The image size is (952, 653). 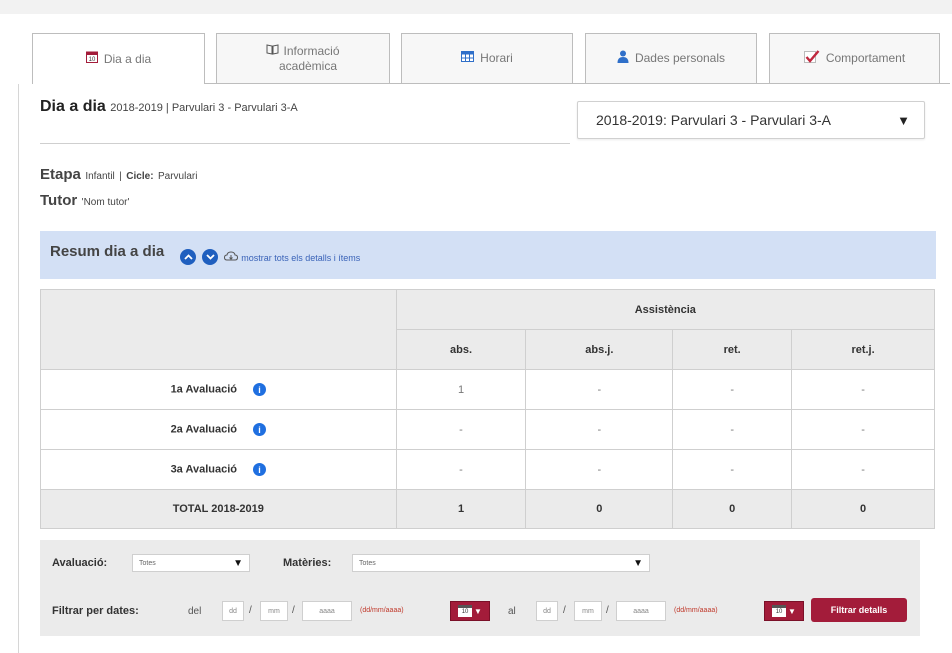 I want to click on tab-horari: Horari, so click(x=487, y=58).